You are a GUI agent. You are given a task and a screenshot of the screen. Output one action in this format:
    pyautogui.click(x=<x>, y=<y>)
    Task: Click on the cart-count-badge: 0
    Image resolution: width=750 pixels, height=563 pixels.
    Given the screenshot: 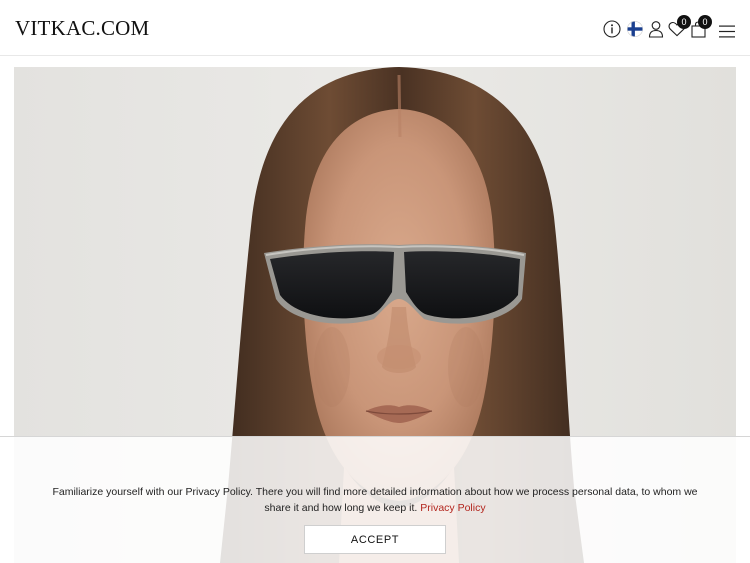 What is the action you would take?
    pyautogui.click(x=705, y=22)
    